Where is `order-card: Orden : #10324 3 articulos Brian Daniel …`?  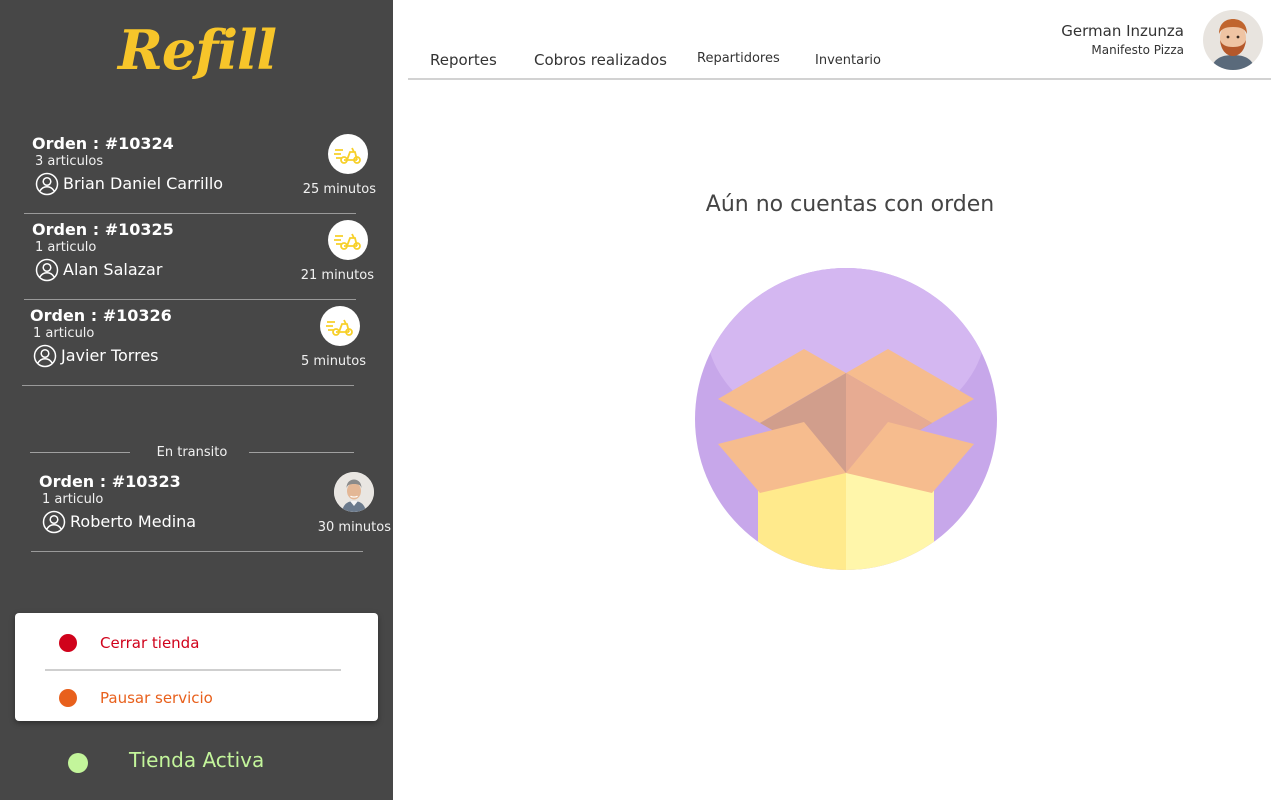 order-card: Orden : #10324 3 articulos Brian Daniel … is located at coordinates (204, 171).